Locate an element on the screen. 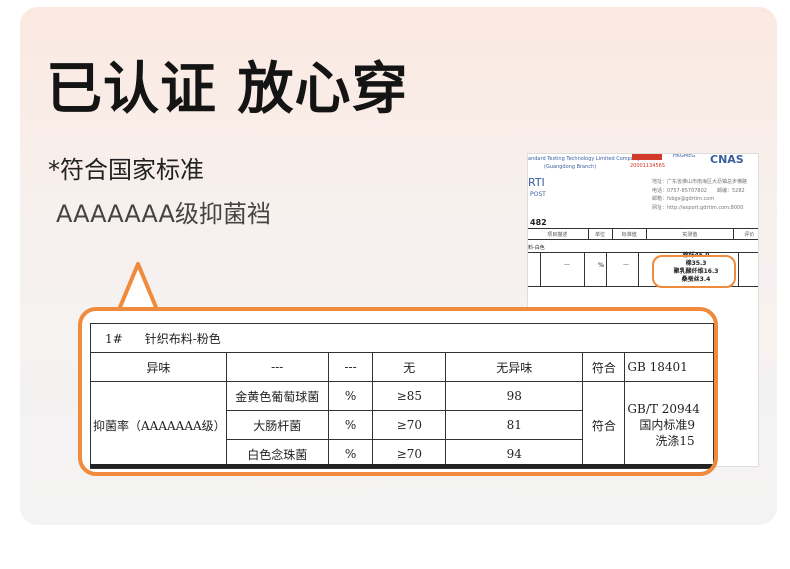  grade-label: AAAAAAA级抑菌裆 is located at coordinates (163, 214).